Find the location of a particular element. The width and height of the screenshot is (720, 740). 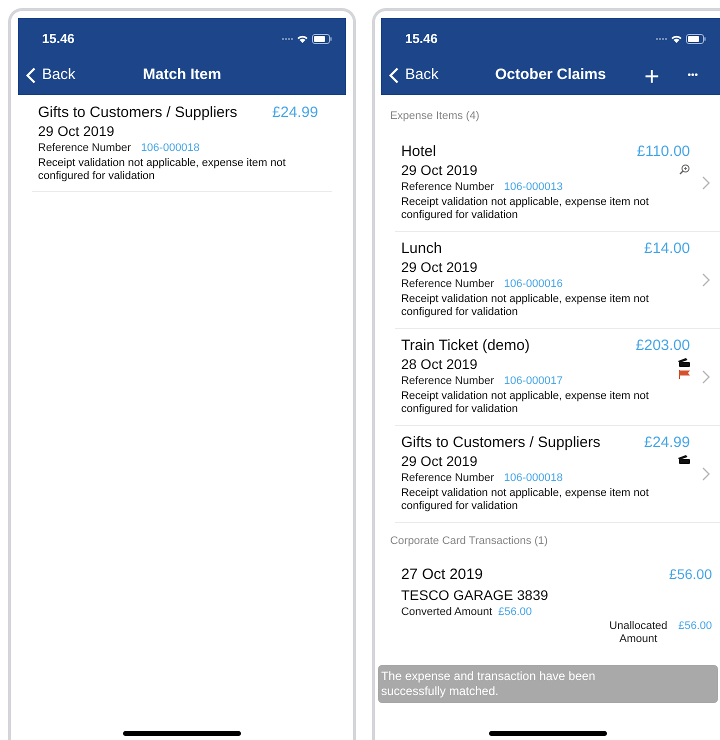

item-title: Train Ticket (demo) is located at coordinates (465, 345).